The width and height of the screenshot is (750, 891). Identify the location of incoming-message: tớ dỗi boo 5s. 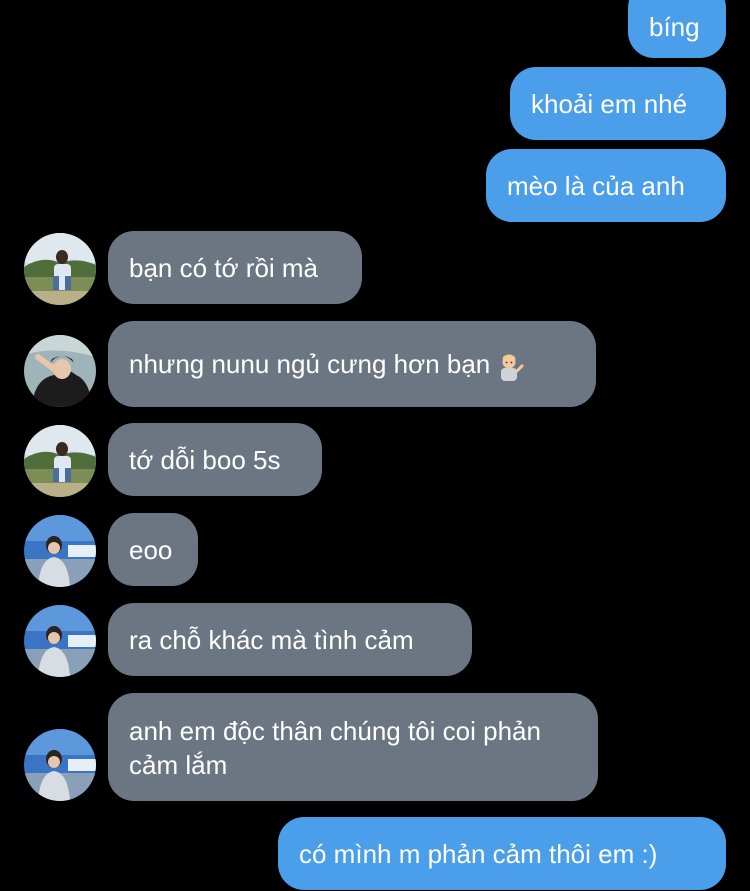
(215, 459).